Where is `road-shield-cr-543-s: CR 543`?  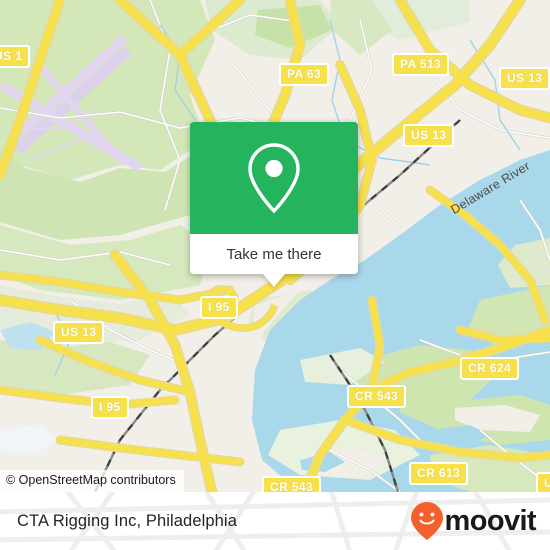 road-shield-cr-543-s: CR 543 is located at coordinates (292, 484).